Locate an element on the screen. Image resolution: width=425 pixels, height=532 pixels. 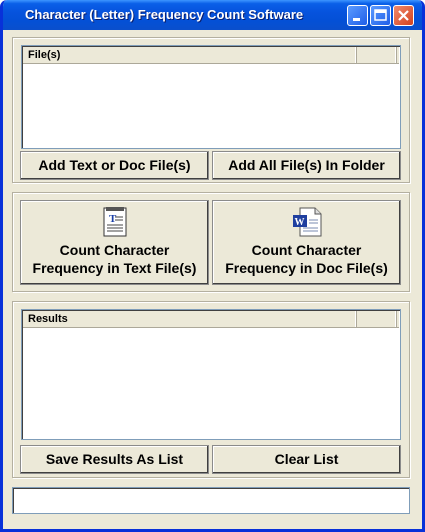
clear-list-button: Clear List is located at coordinates (306, 459).